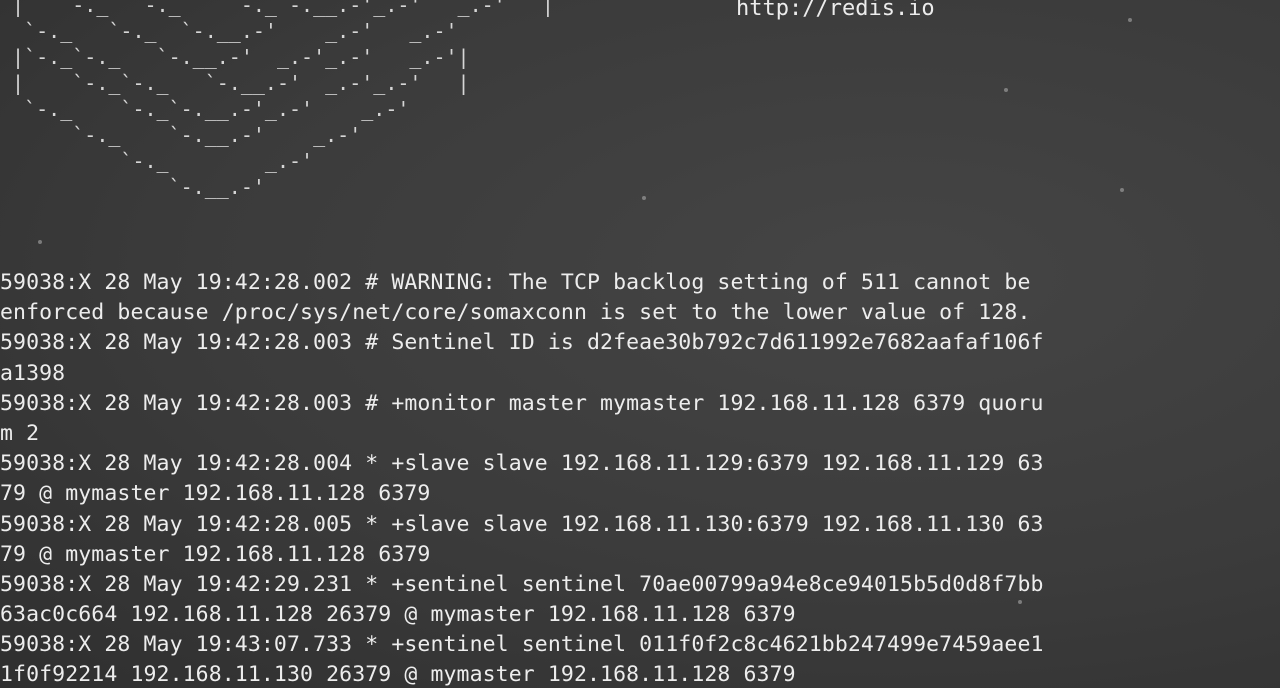 Image resolution: width=1280 pixels, height=688 pixels. What do you see at coordinates (235, 83) in the screenshot?
I see `ascii-line: | `-._`-._ `-.__.-' _.-'_.-' |` at bounding box center [235, 83].